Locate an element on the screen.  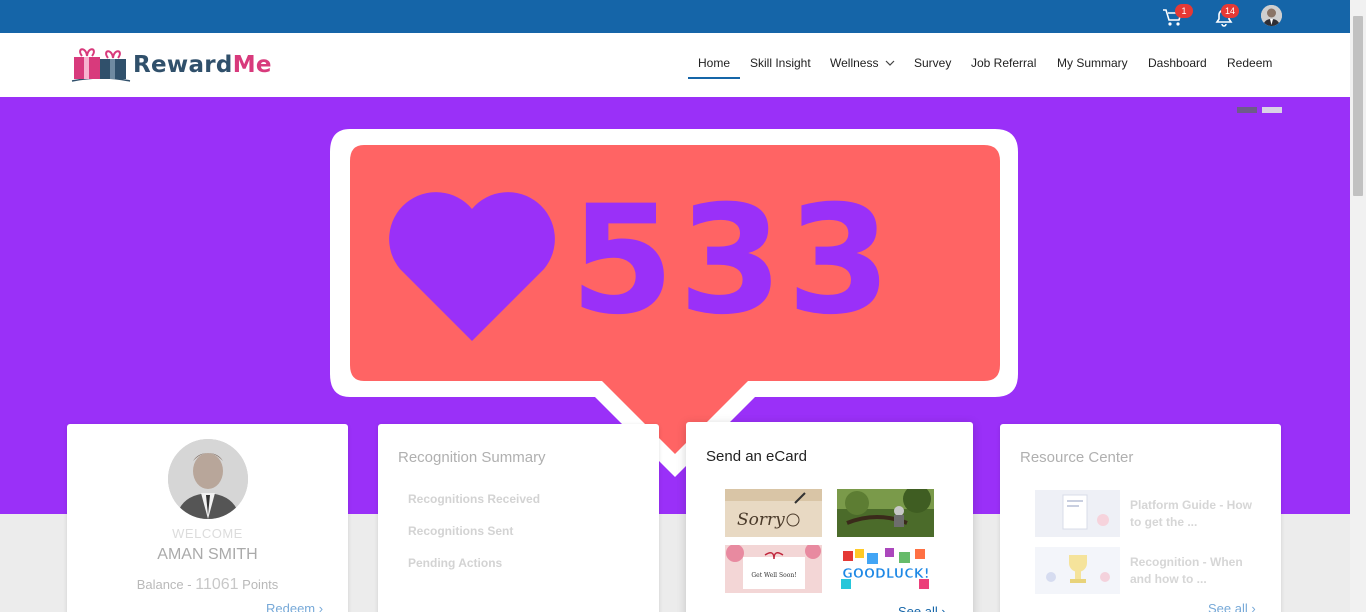
resource-thumb-platform-guide is located at coordinates (1077, 513).